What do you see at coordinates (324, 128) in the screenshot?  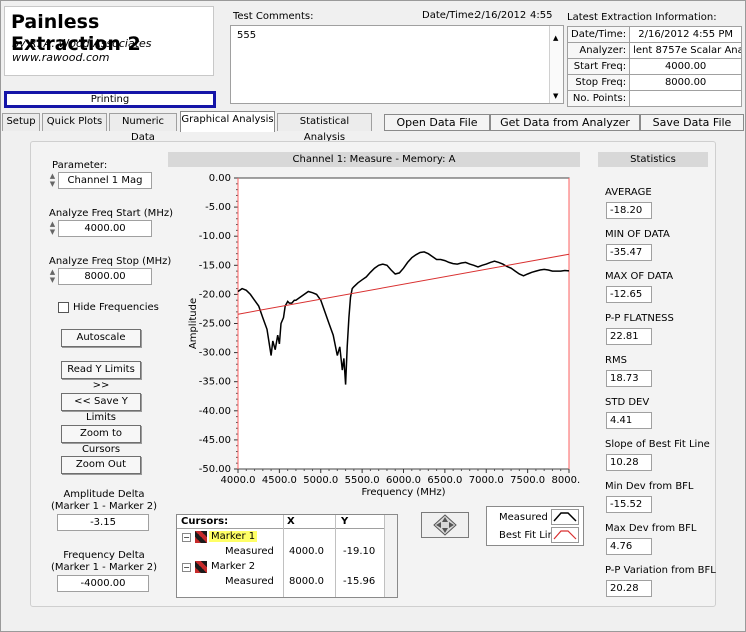 I see `tab-statistical-analysis: Statistical Analysis` at bounding box center [324, 128].